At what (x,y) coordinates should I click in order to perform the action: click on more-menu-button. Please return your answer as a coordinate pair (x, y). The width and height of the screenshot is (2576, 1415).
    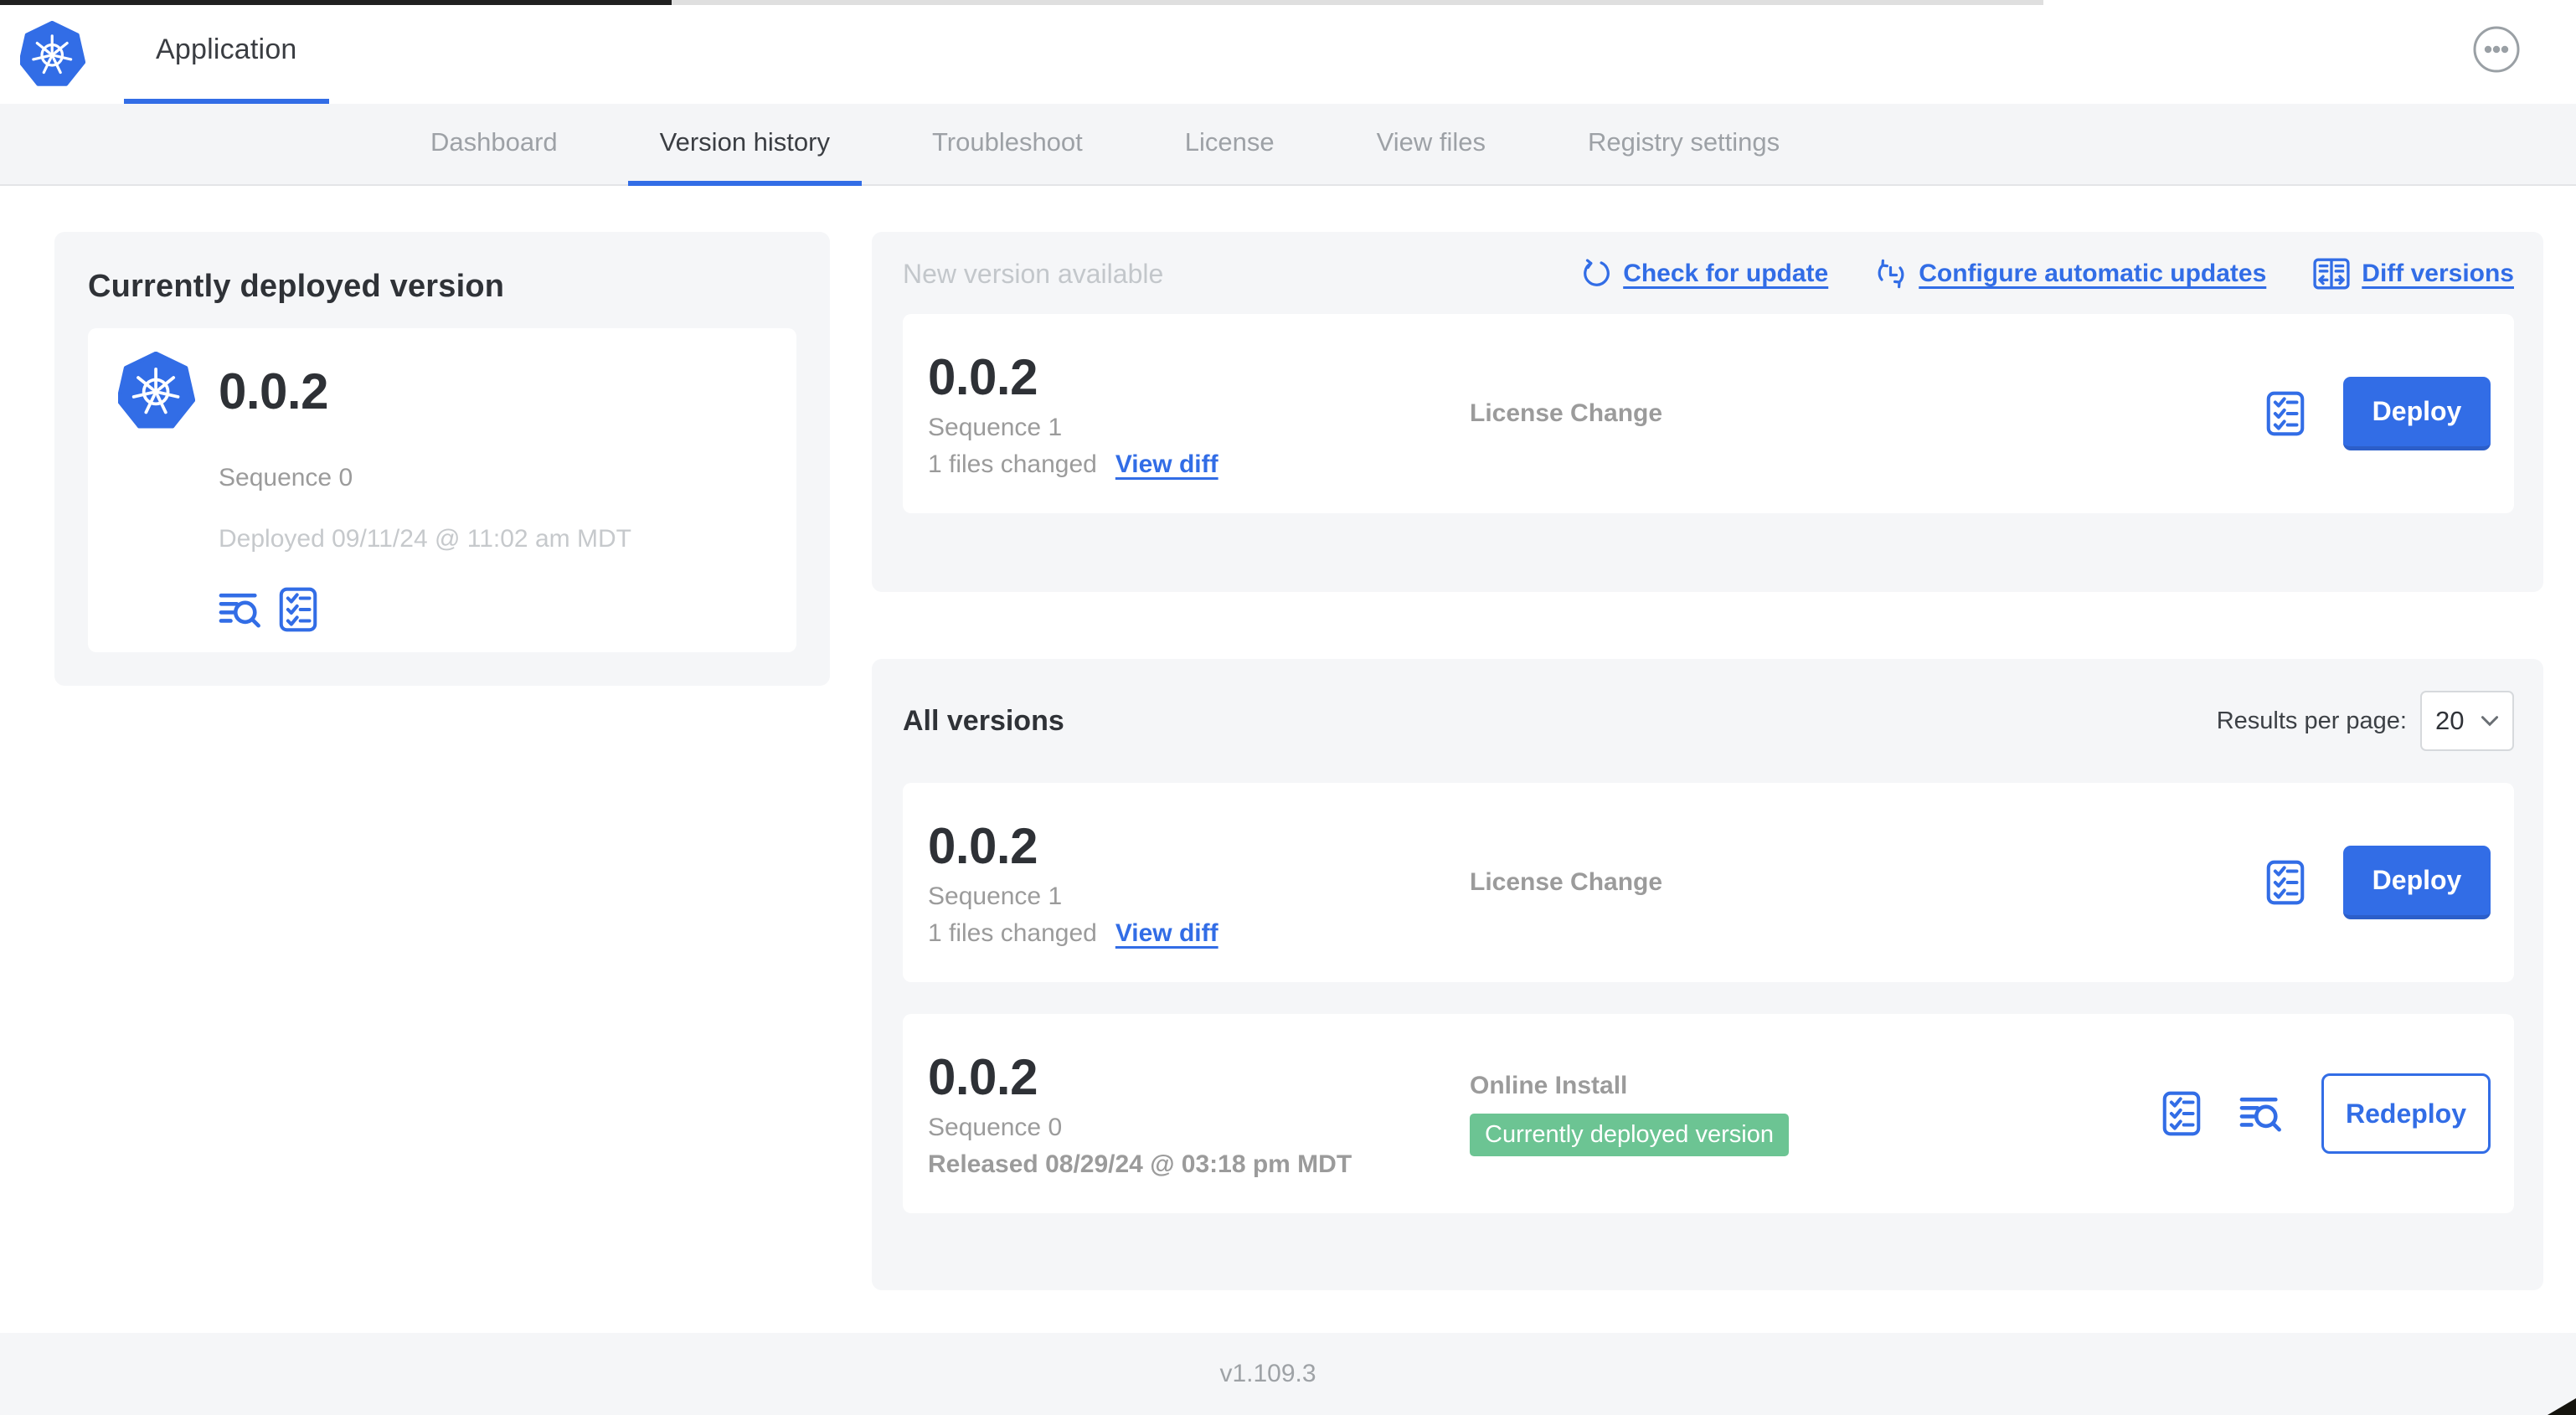
    Looking at the image, I should click on (2496, 49).